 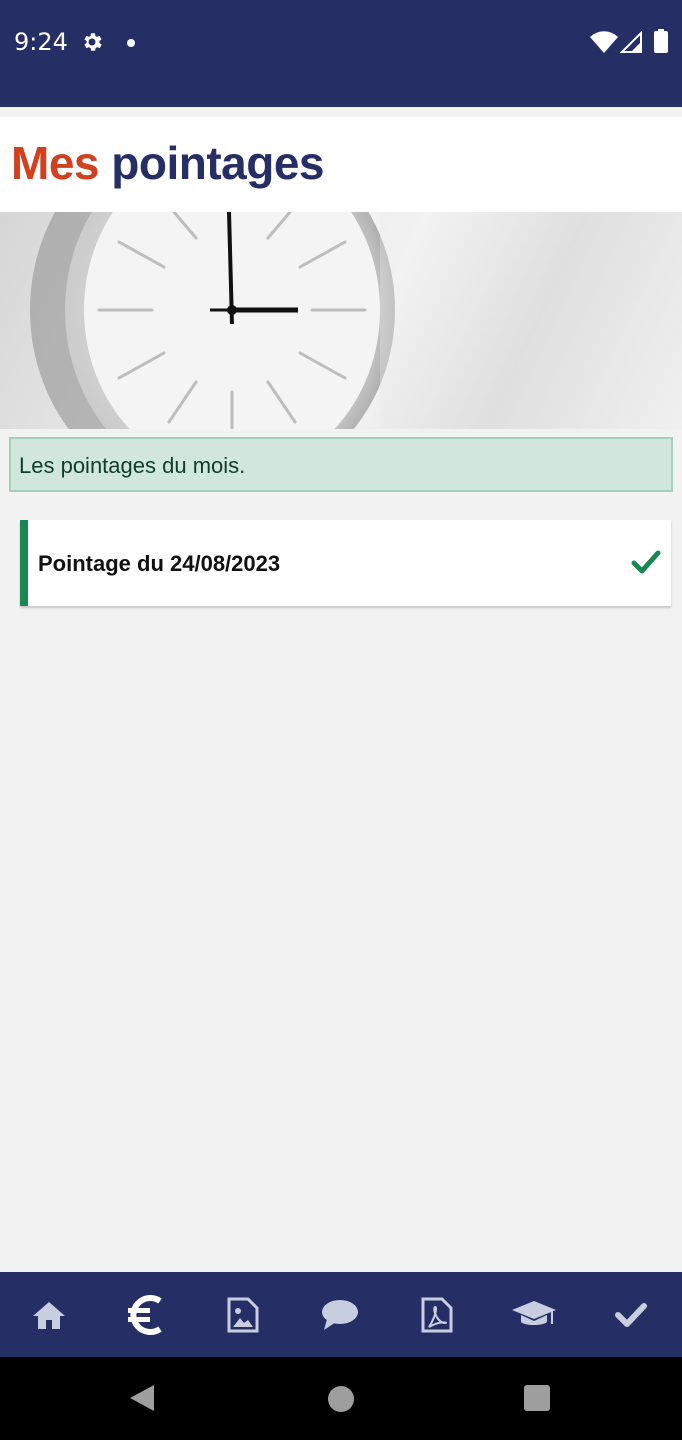 I want to click on back-icon, so click(x=142, y=1398).